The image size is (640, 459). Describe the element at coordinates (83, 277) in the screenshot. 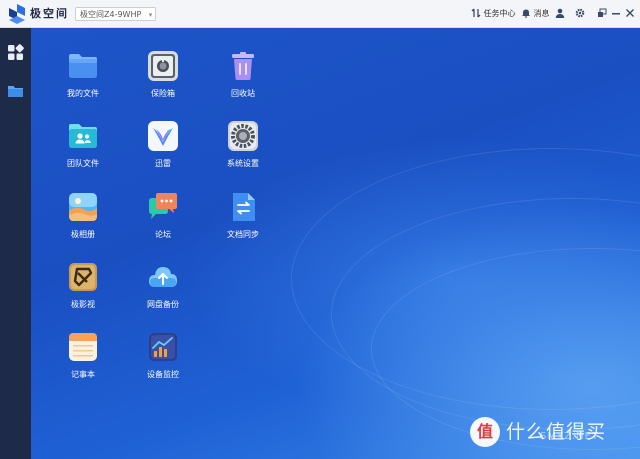

I see `video-icon` at that location.